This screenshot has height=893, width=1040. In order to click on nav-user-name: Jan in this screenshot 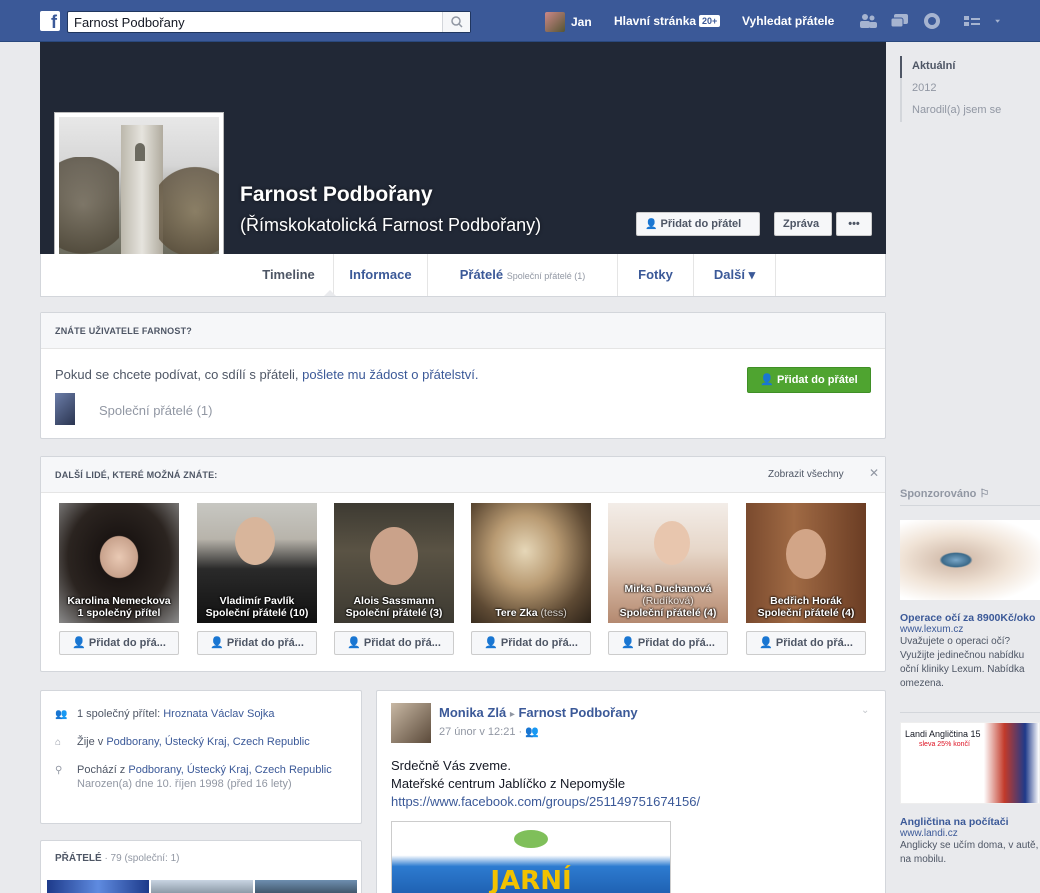, I will do `click(581, 22)`.